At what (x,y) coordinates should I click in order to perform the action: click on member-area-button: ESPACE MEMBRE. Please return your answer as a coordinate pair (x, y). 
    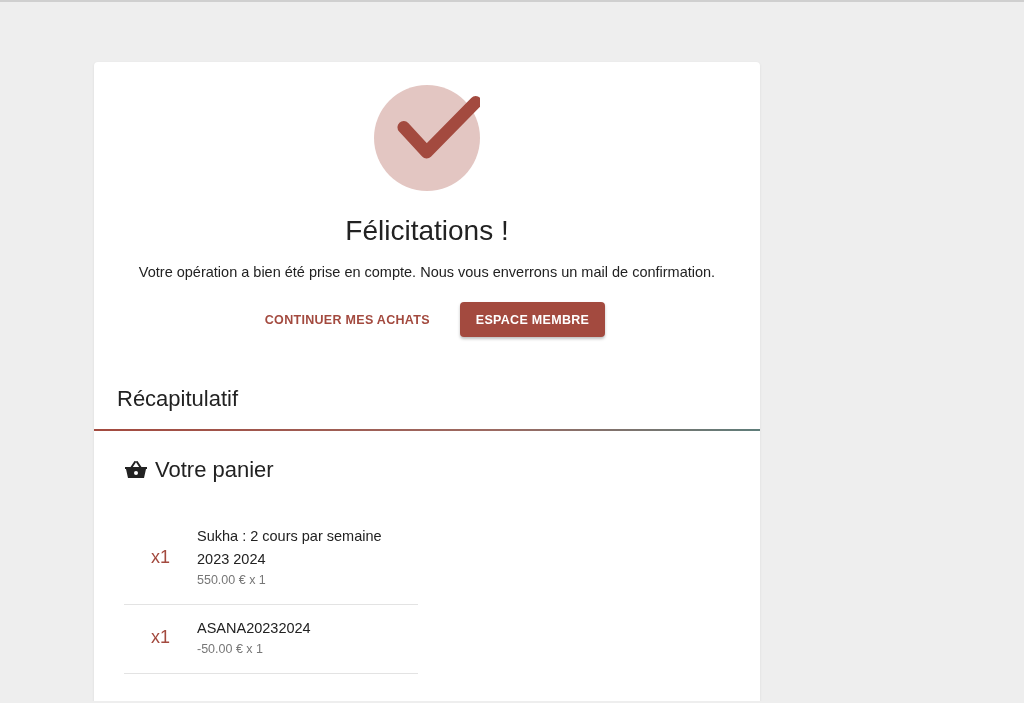
    Looking at the image, I should click on (532, 319).